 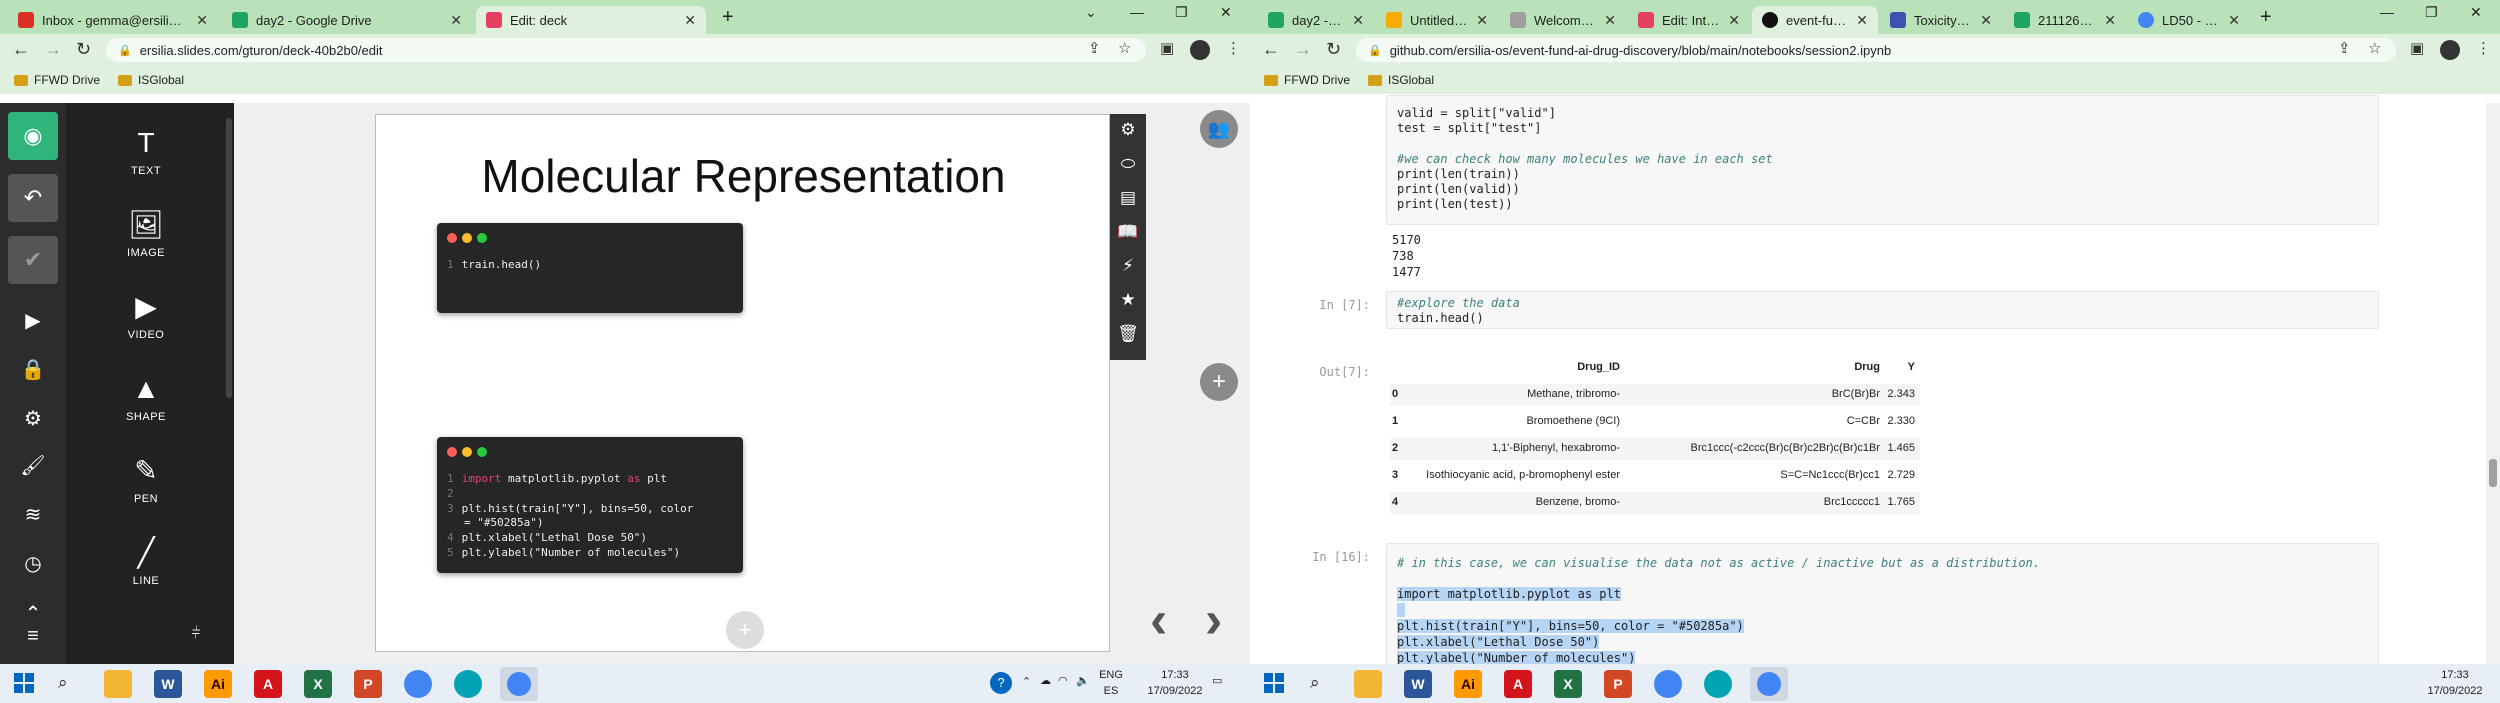 What do you see at coordinates (2387, 12) in the screenshot?
I see `minimize-icon: —` at bounding box center [2387, 12].